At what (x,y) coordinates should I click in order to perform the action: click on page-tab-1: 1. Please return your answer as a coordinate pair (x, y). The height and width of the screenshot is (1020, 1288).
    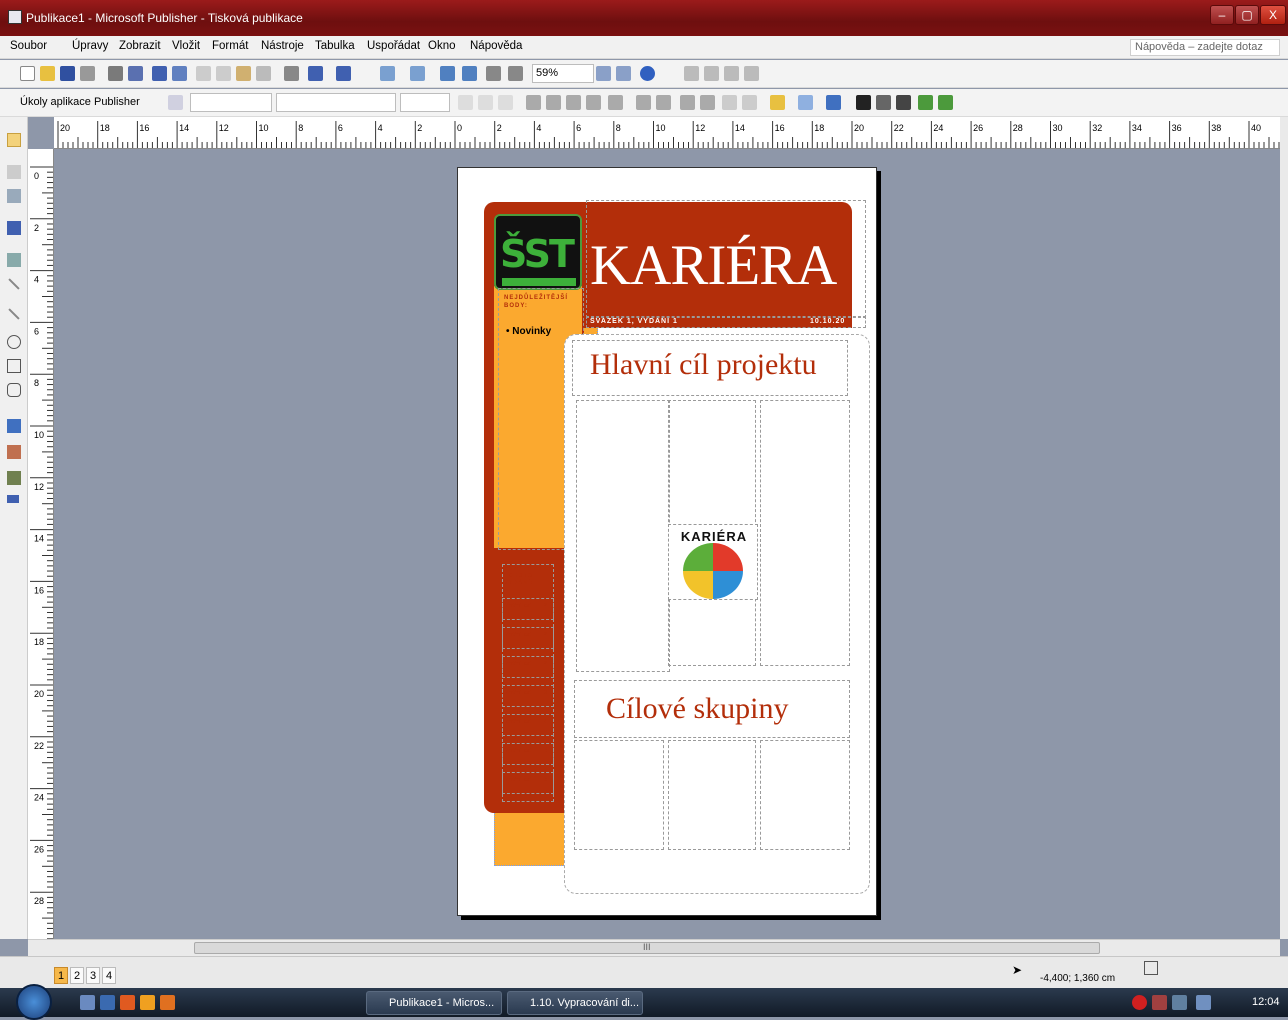
    Looking at the image, I should click on (61, 975).